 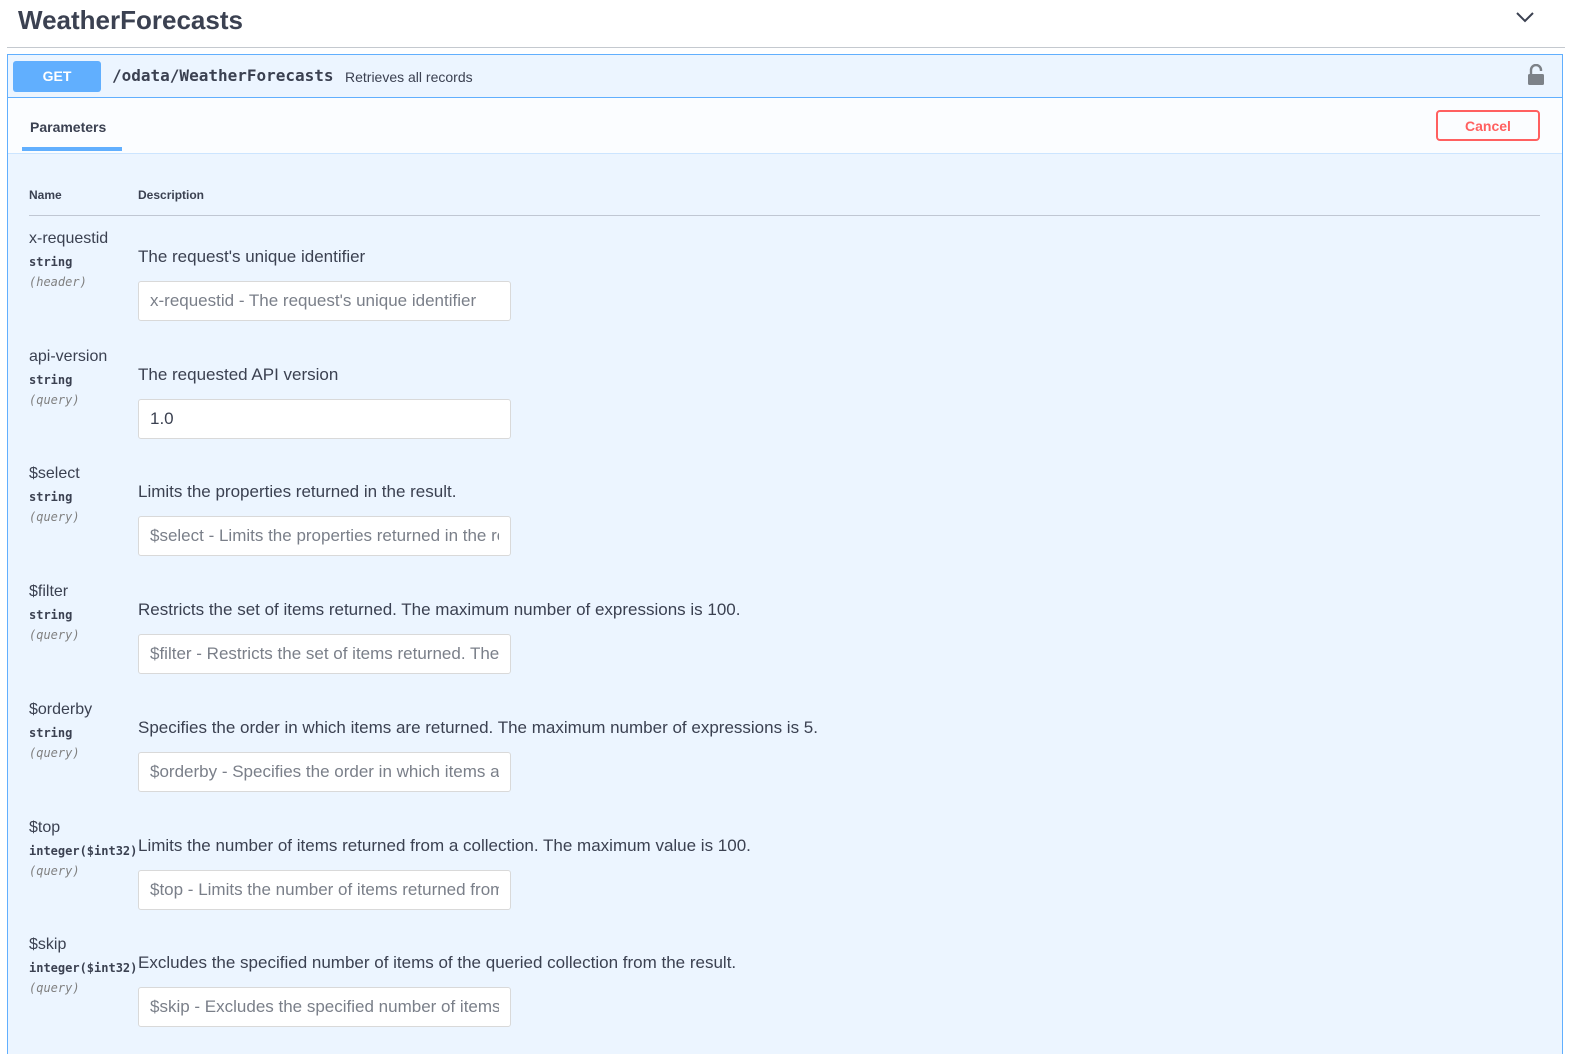 I want to click on cancel-button: Cancel, so click(x=1488, y=125).